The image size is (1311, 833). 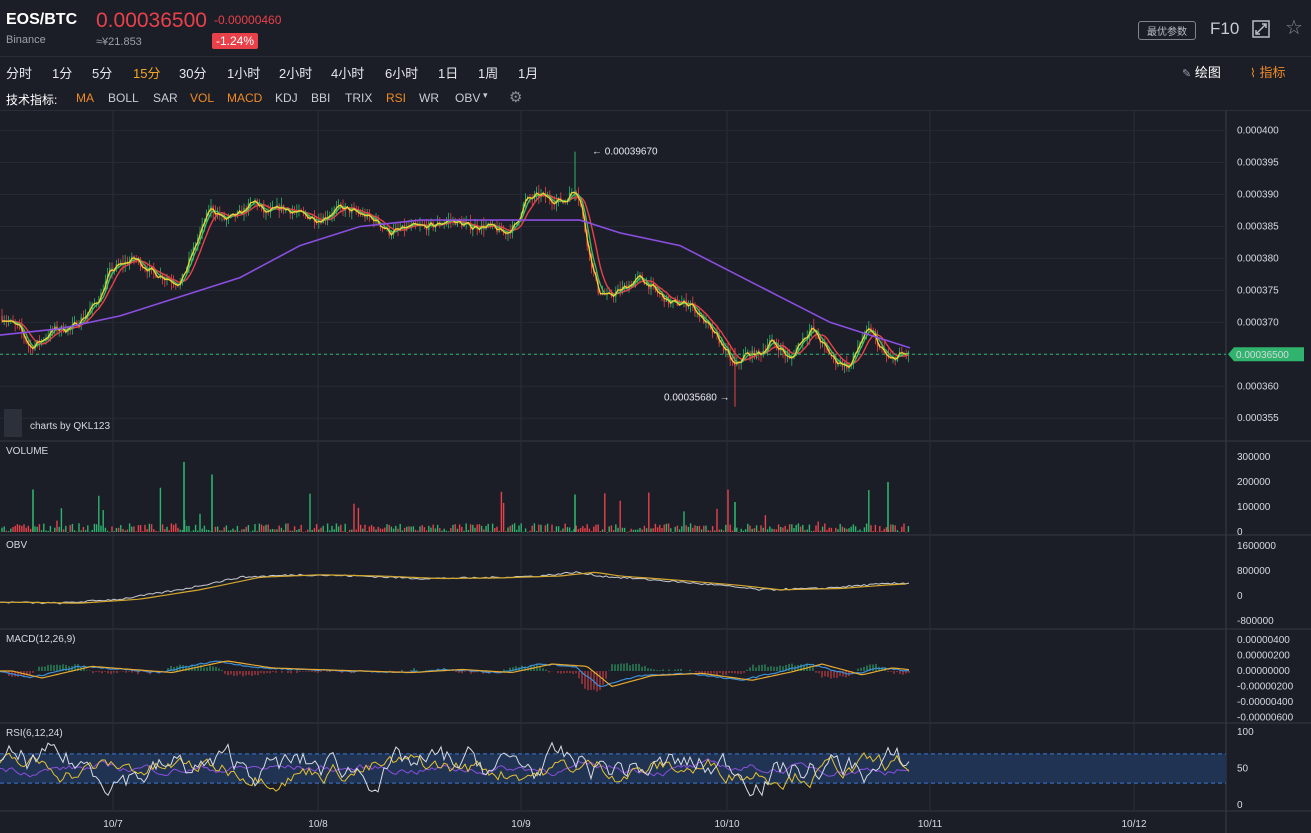 What do you see at coordinates (62, 72) in the screenshot?
I see `timeframe-tab-1: 1分` at bounding box center [62, 72].